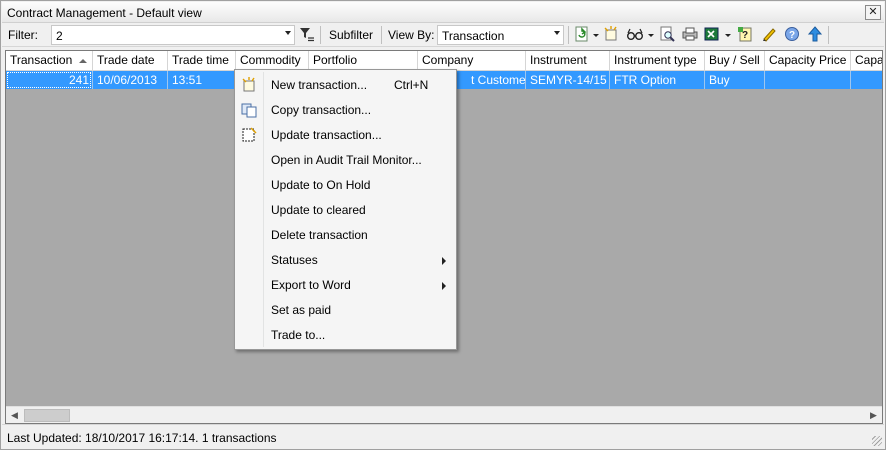 The width and height of the screenshot is (886, 450). I want to click on column-header-instrument-type: Instrument type, so click(657, 61).